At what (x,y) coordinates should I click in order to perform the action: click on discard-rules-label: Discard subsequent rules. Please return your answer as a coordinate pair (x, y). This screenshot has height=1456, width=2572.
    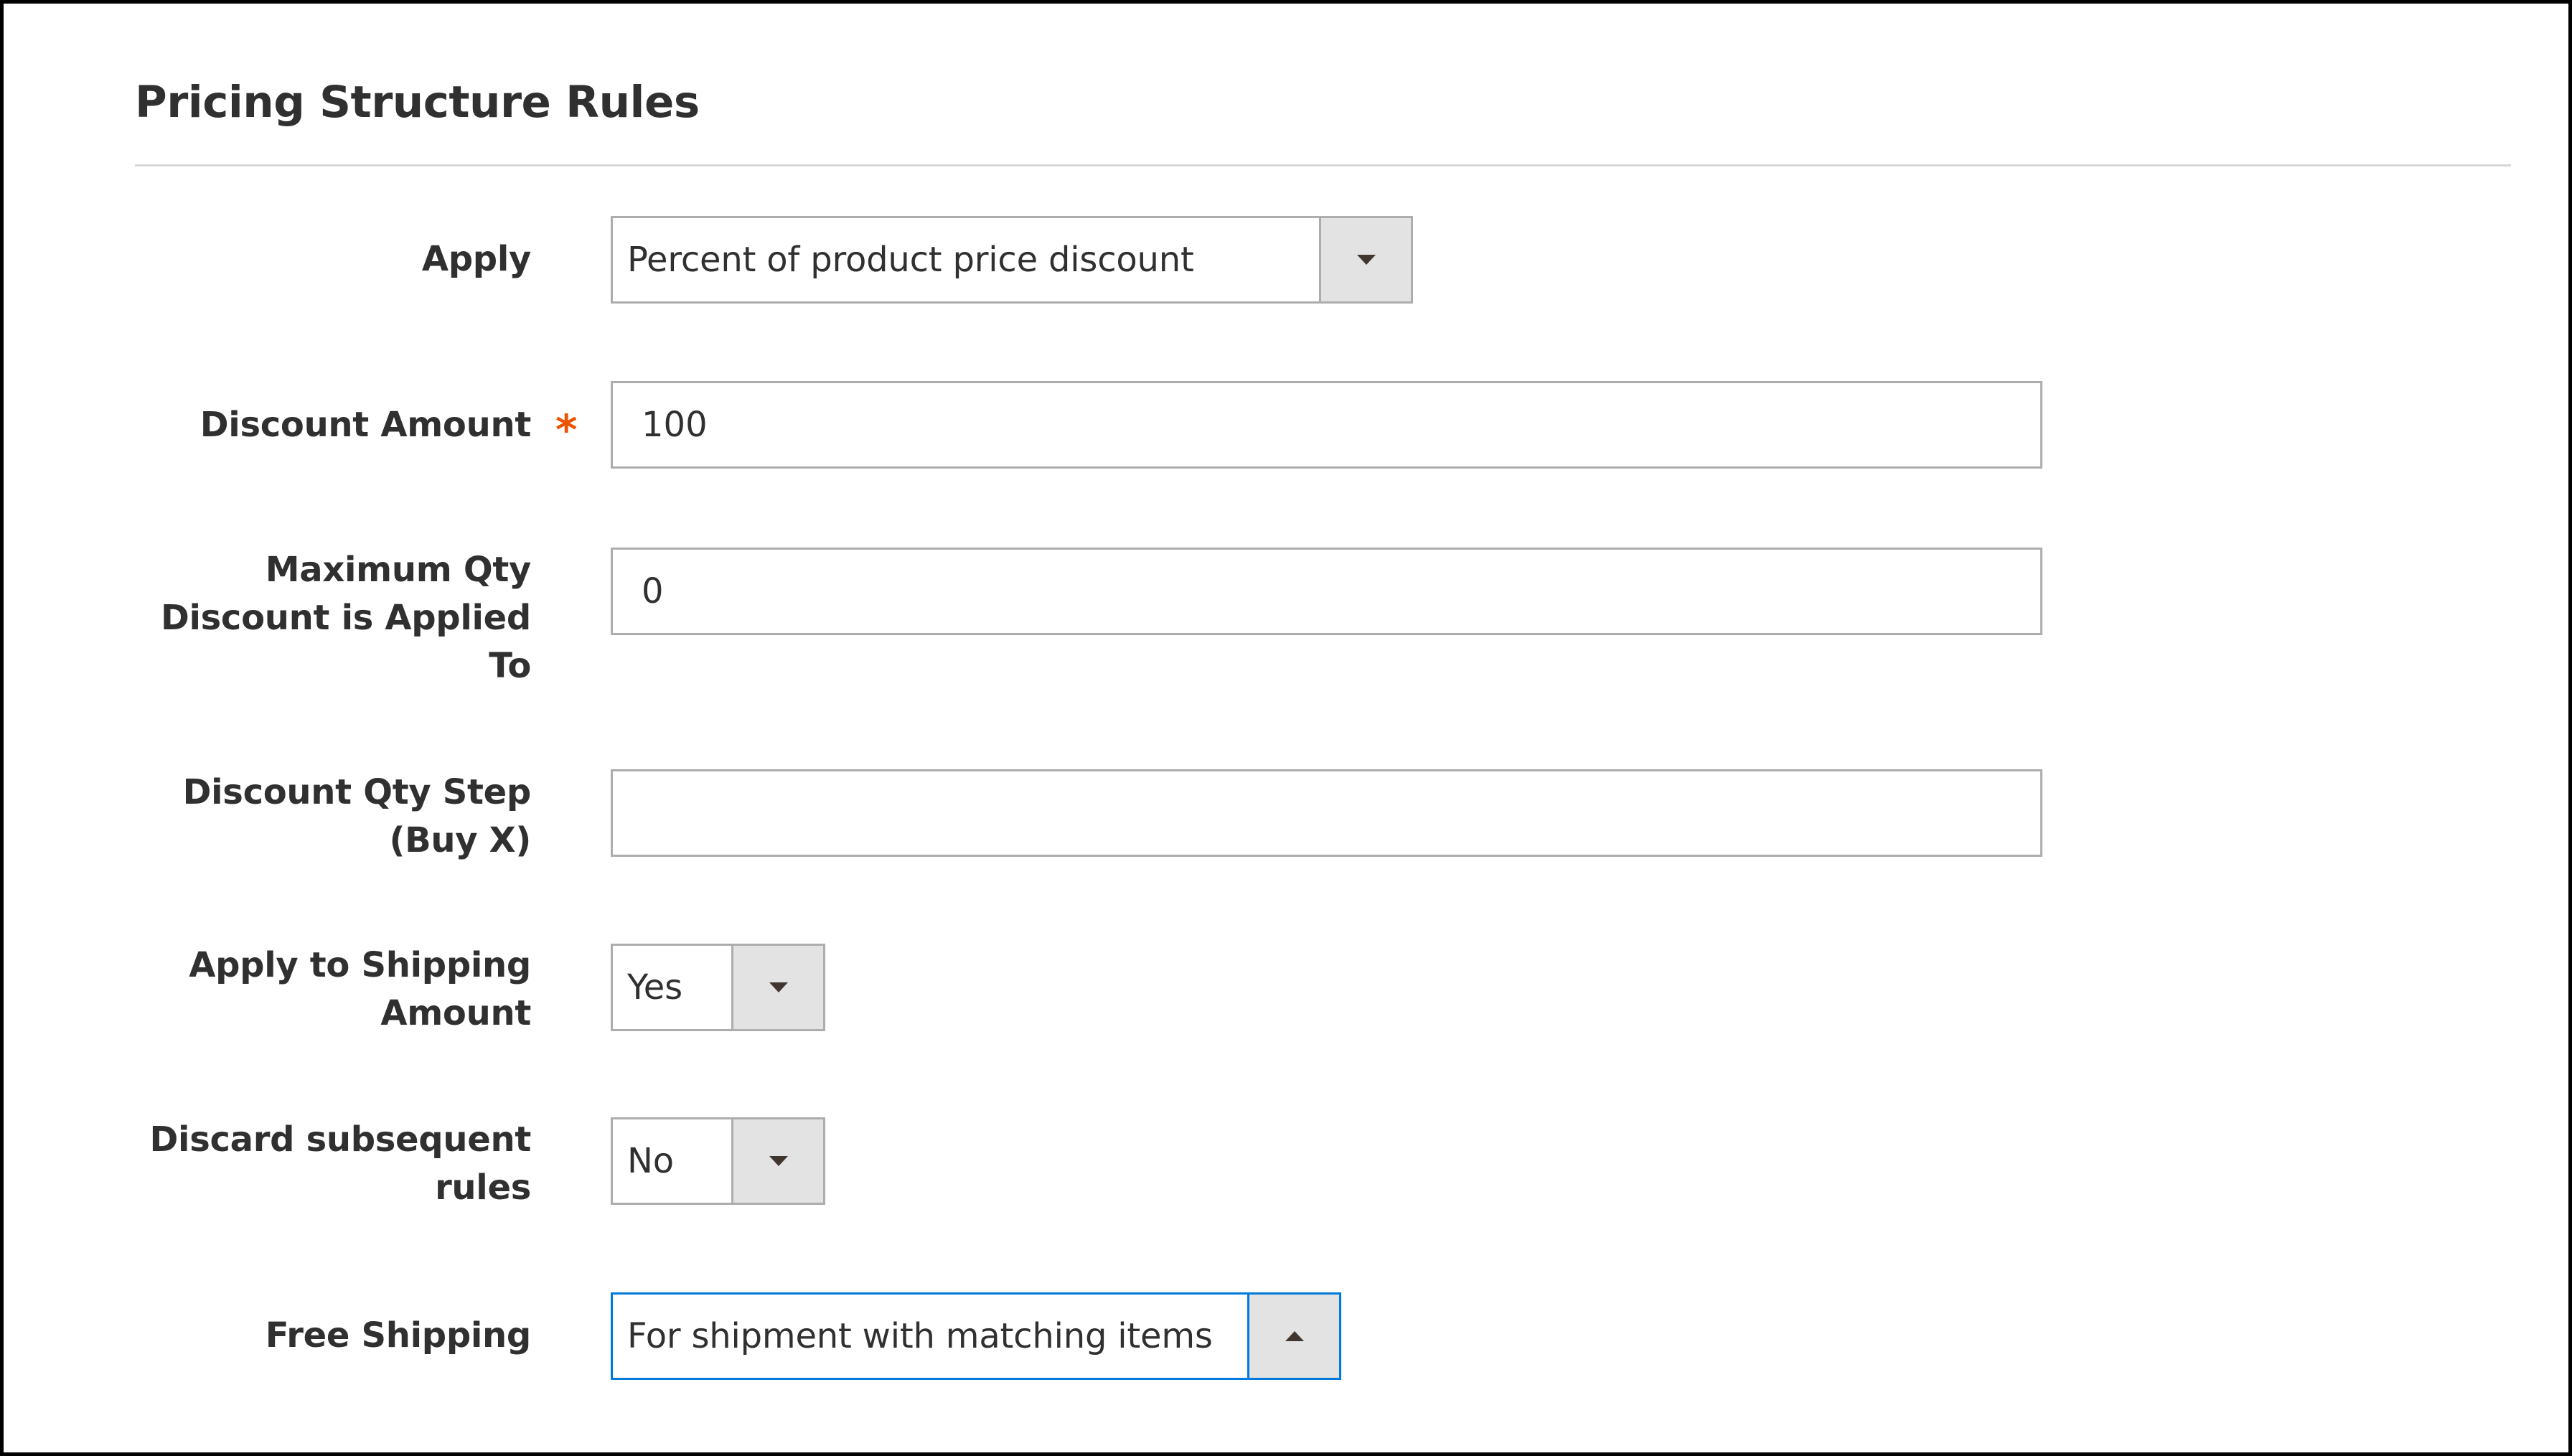
    Looking at the image, I should click on (325, 1164).